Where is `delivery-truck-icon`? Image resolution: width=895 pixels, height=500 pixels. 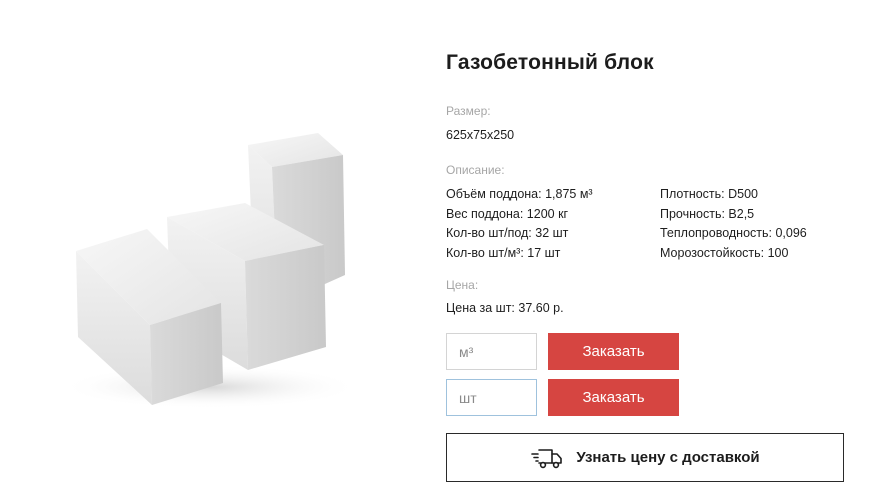 delivery-truck-icon is located at coordinates (547, 458).